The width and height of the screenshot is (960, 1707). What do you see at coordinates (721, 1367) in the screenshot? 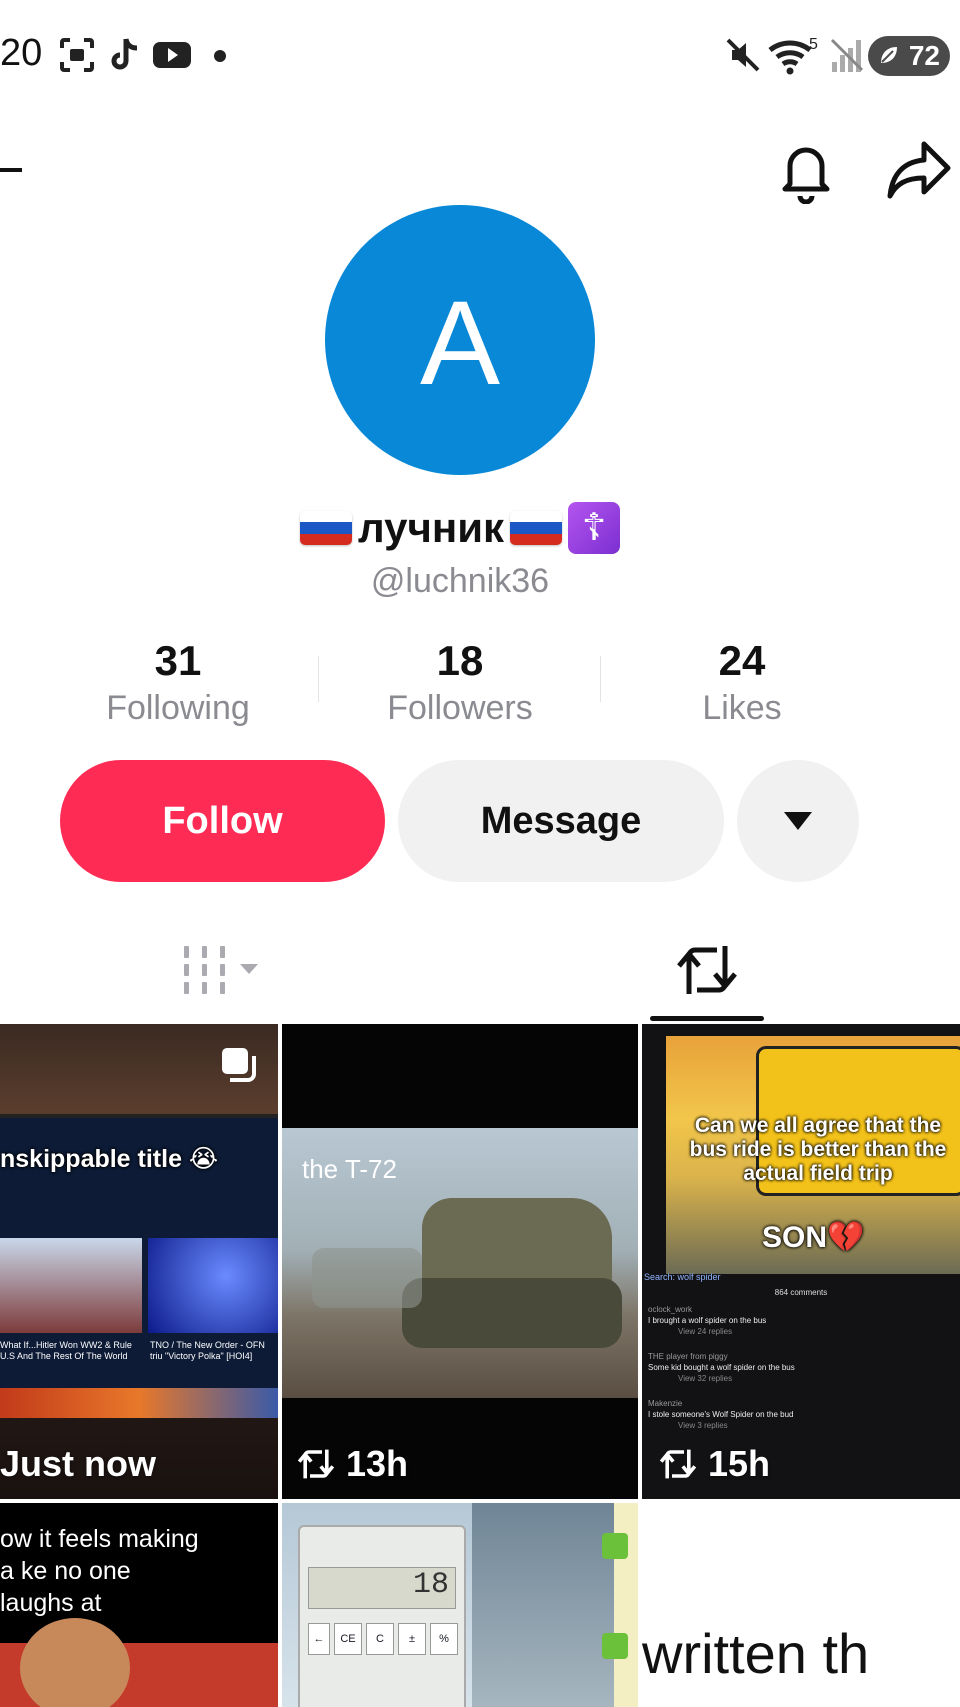
I see `comment-text: Some kid bought a wolf spider on the bus` at bounding box center [721, 1367].